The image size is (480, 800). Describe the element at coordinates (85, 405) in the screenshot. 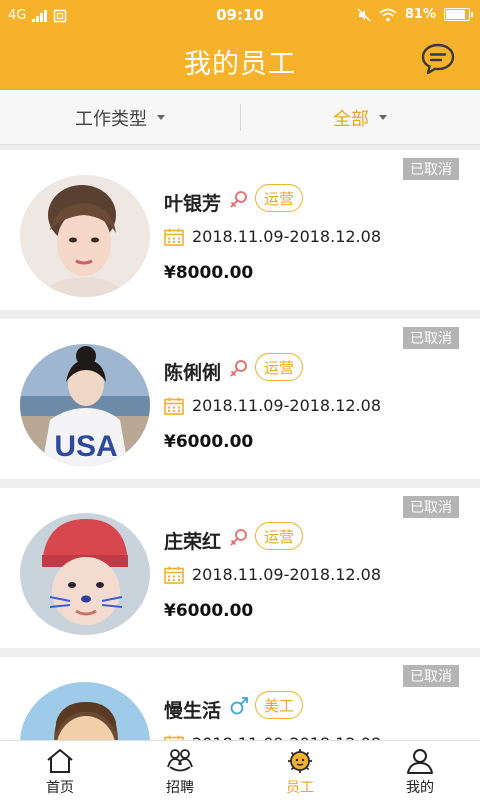

I see `avatar: USA` at that location.